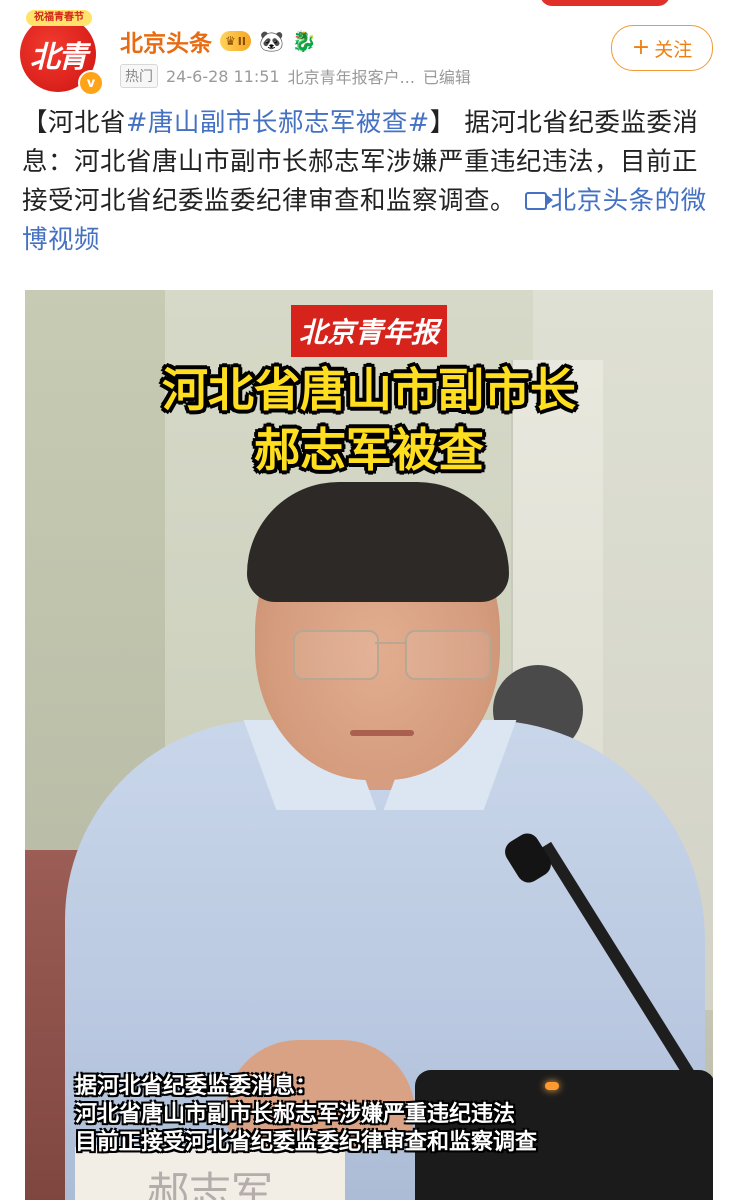 The height and width of the screenshot is (1200, 737). Describe the element at coordinates (336, 655) in the screenshot. I see `glasses-left` at that location.